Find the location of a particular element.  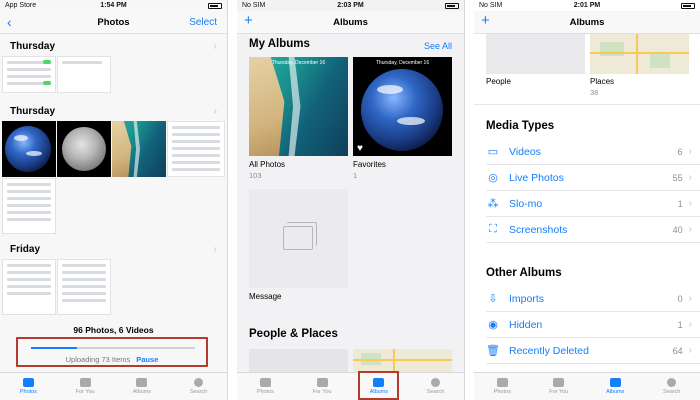

trash-icon: 🗑 is located at coordinates (493, 351).